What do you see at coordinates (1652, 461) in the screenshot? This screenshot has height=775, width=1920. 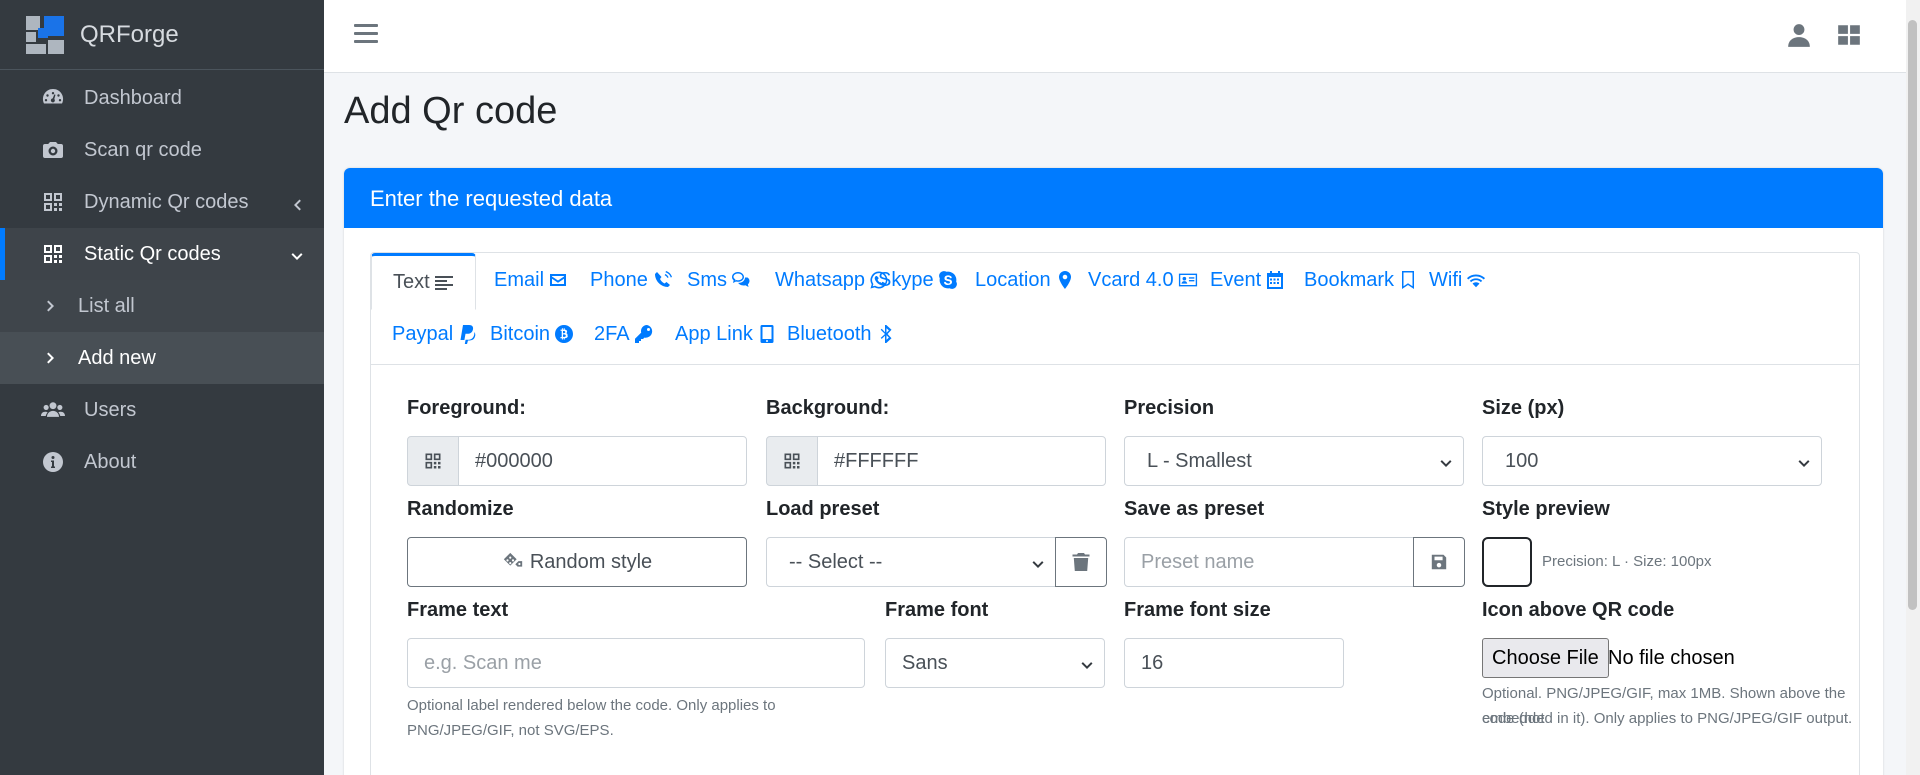 I see `size-select: 100` at bounding box center [1652, 461].